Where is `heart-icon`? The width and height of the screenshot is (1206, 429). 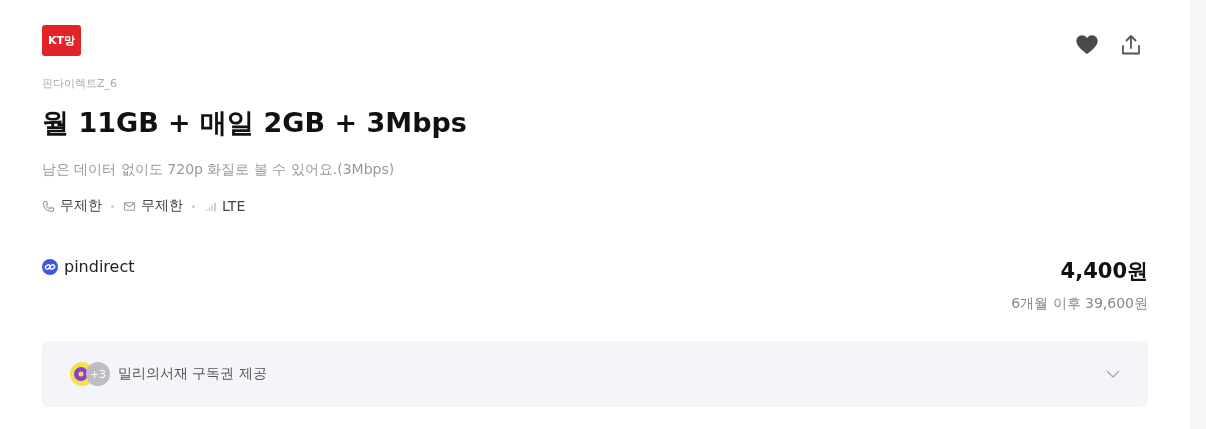
heart-icon is located at coordinates (1087, 45).